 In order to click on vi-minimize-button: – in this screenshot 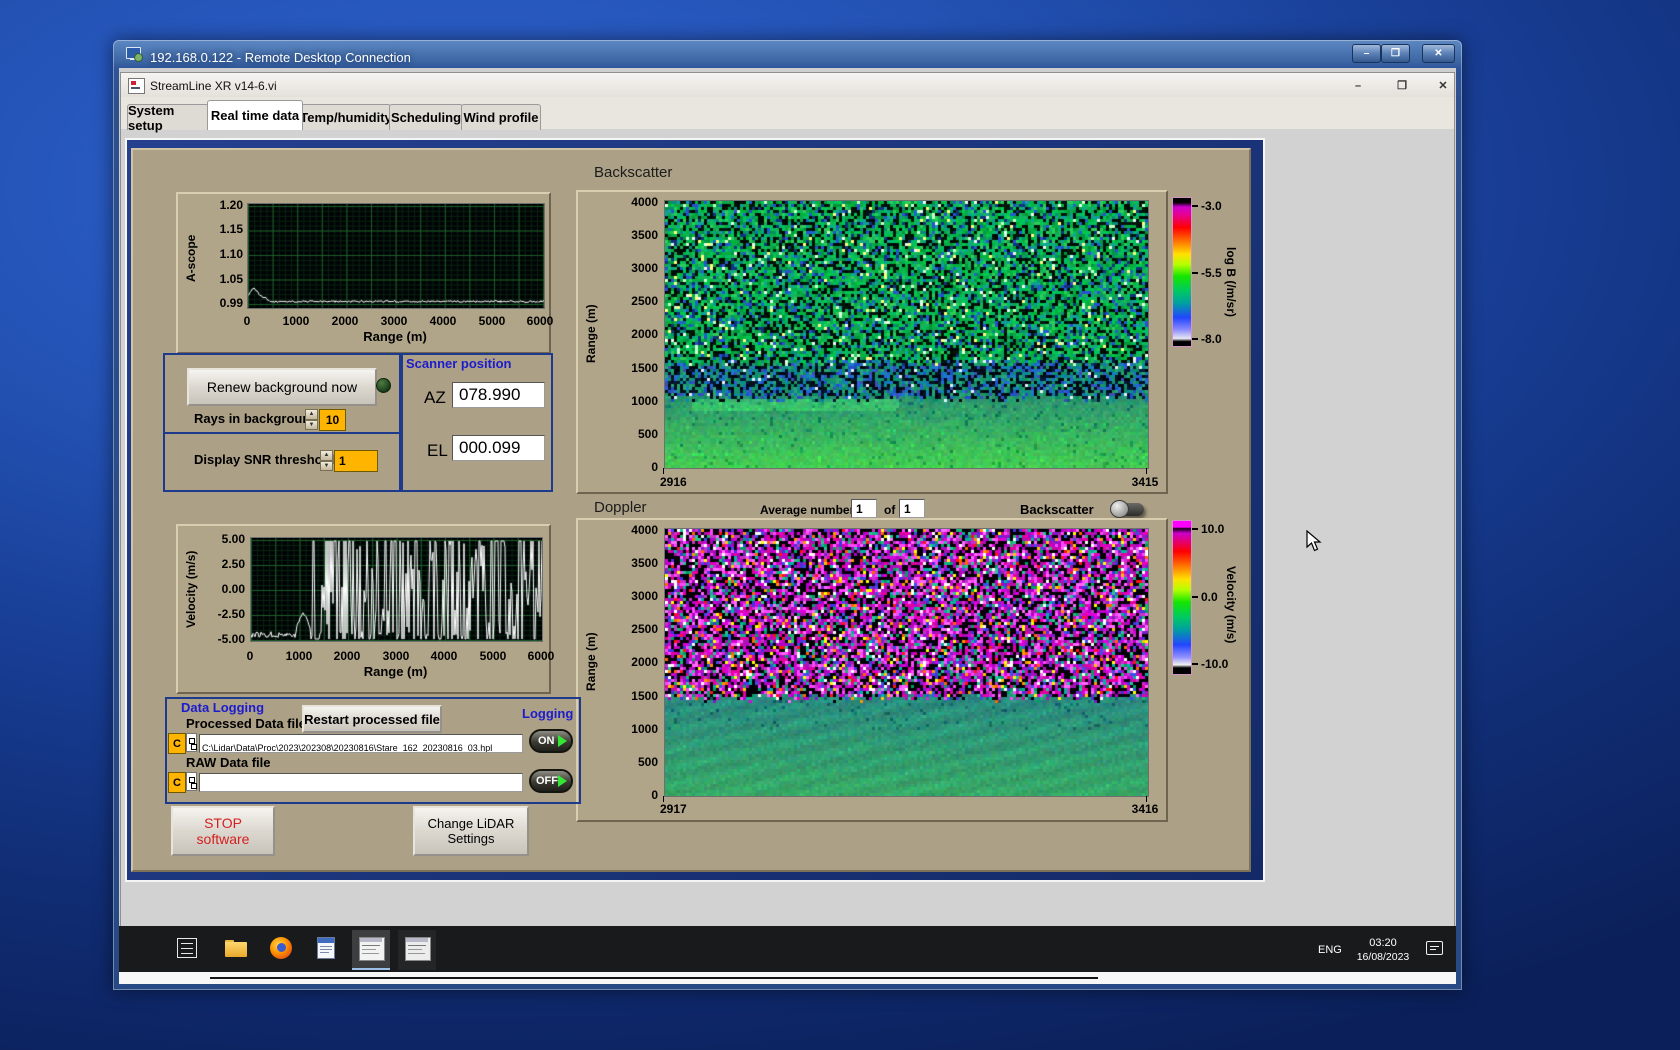, I will do `click(1358, 85)`.